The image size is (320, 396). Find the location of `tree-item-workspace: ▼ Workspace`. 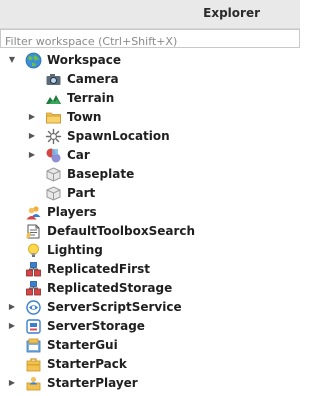

tree-item-workspace: ▼ Workspace is located at coordinates (150, 60).